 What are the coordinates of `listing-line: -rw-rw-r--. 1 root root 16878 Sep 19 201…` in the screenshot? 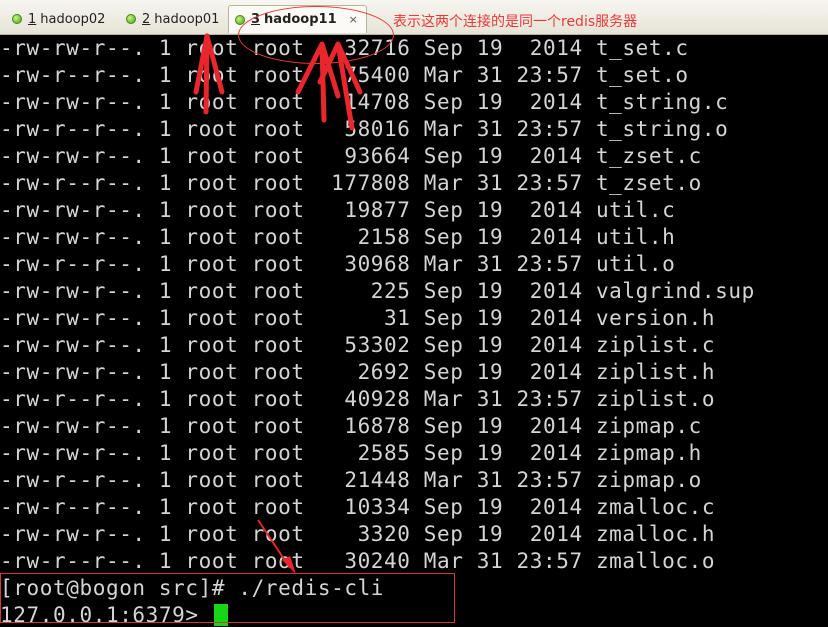 It's located at (351, 426).